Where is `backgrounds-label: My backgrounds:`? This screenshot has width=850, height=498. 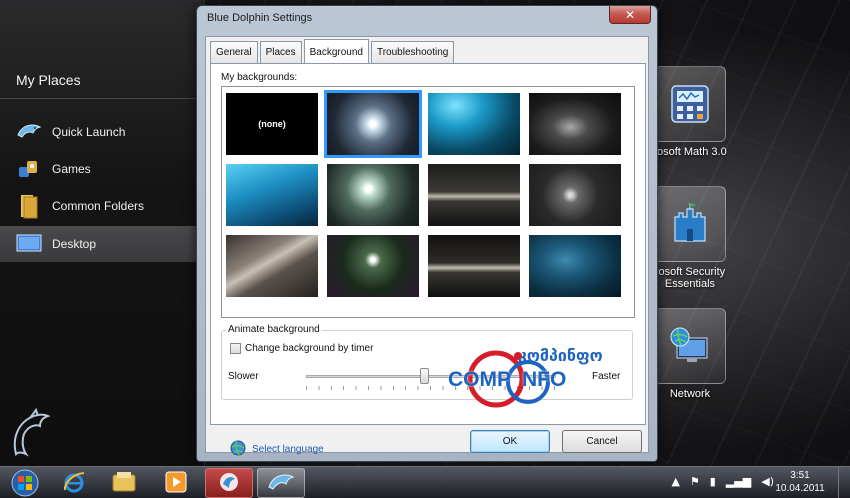
backgrounds-label: My backgrounds: is located at coordinates (259, 77).